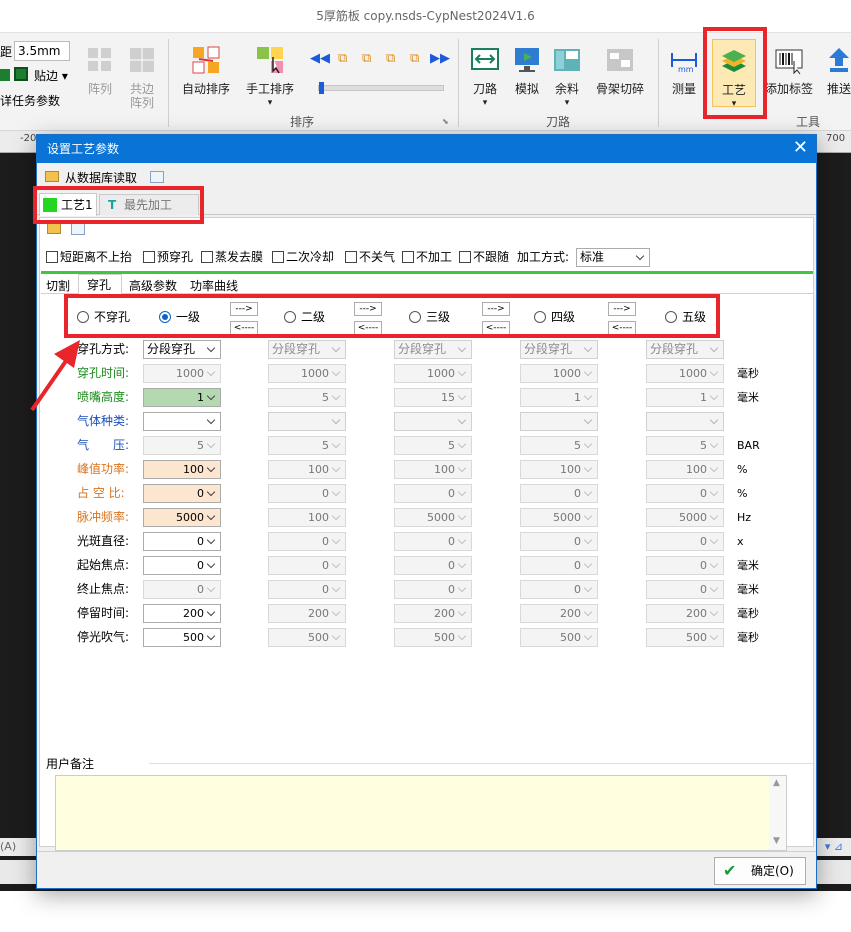 This screenshot has width=851, height=932. Describe the element at coordinates (414, 58) in the screenshot. I see `next-step-icon: ⧉` at that location.